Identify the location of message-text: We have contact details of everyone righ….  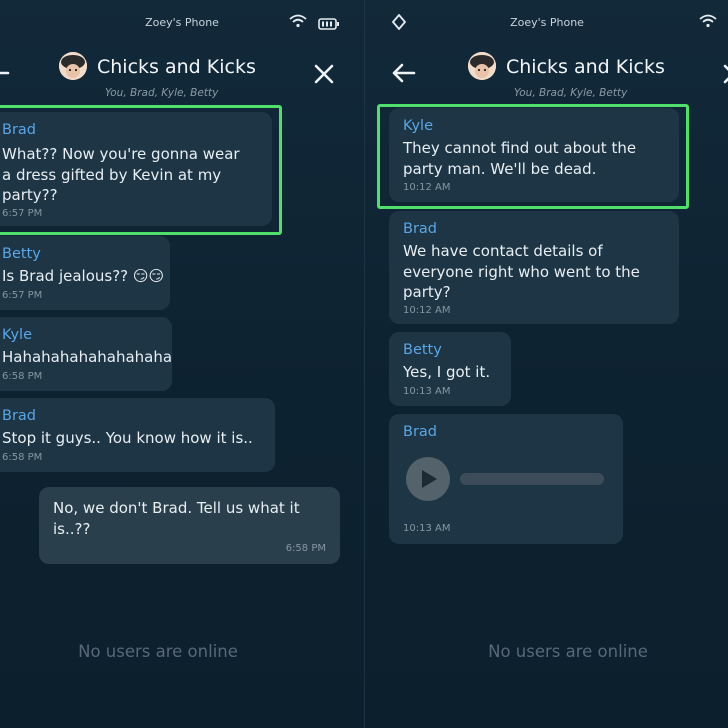
(521, 271).